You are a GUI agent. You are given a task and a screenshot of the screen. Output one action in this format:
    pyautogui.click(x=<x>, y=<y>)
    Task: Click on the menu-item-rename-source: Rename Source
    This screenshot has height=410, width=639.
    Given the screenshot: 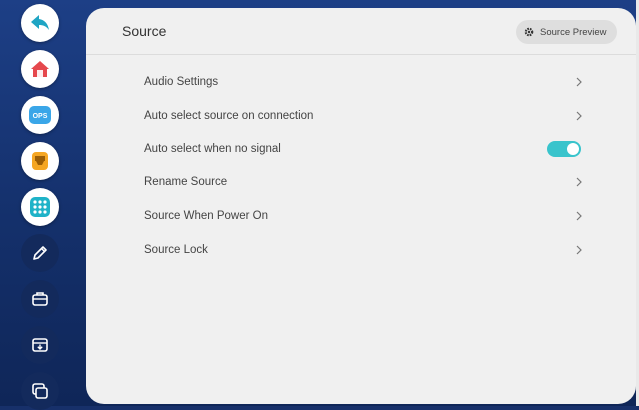 What is the action you would take?
    pyautogui.click(x=364, y=182)
    